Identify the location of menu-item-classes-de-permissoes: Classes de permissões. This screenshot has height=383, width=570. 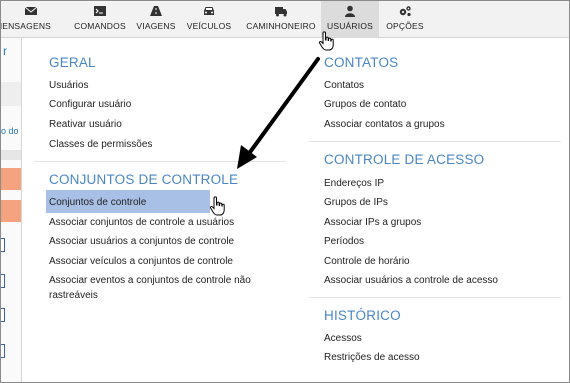
(100, 144).